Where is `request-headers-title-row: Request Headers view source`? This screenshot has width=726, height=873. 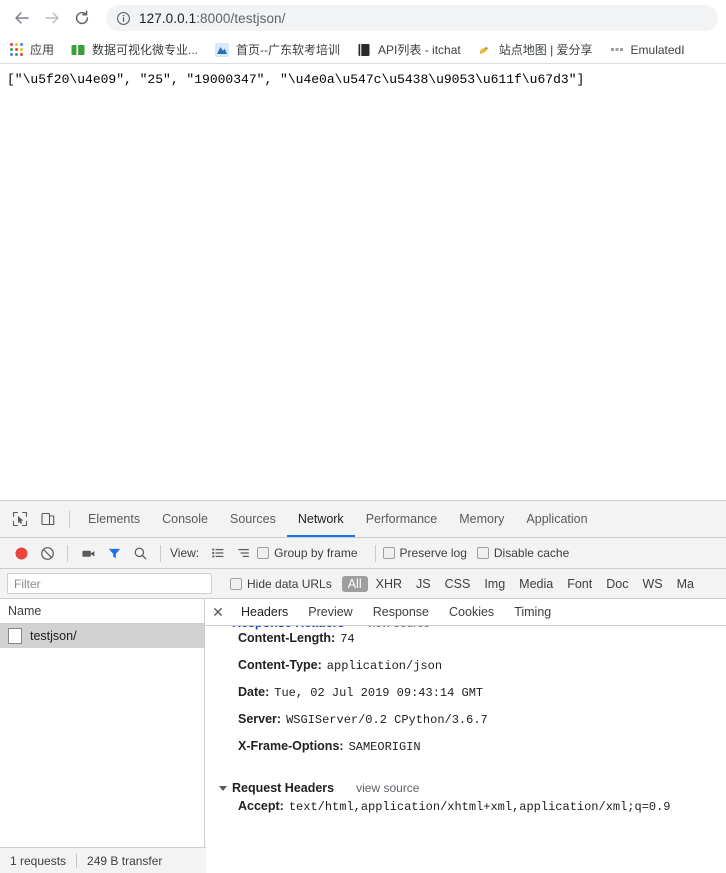 request-headers-title-row: Request Headers view source is located at coordinates (472, 788).